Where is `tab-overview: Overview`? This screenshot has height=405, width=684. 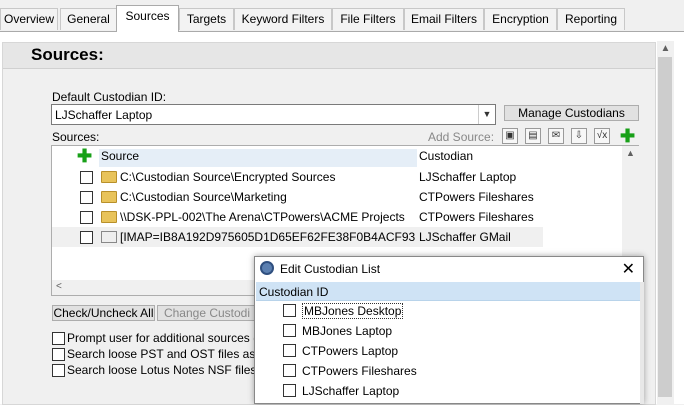 tab-overview: Overview is located at coordinates (29, 19).